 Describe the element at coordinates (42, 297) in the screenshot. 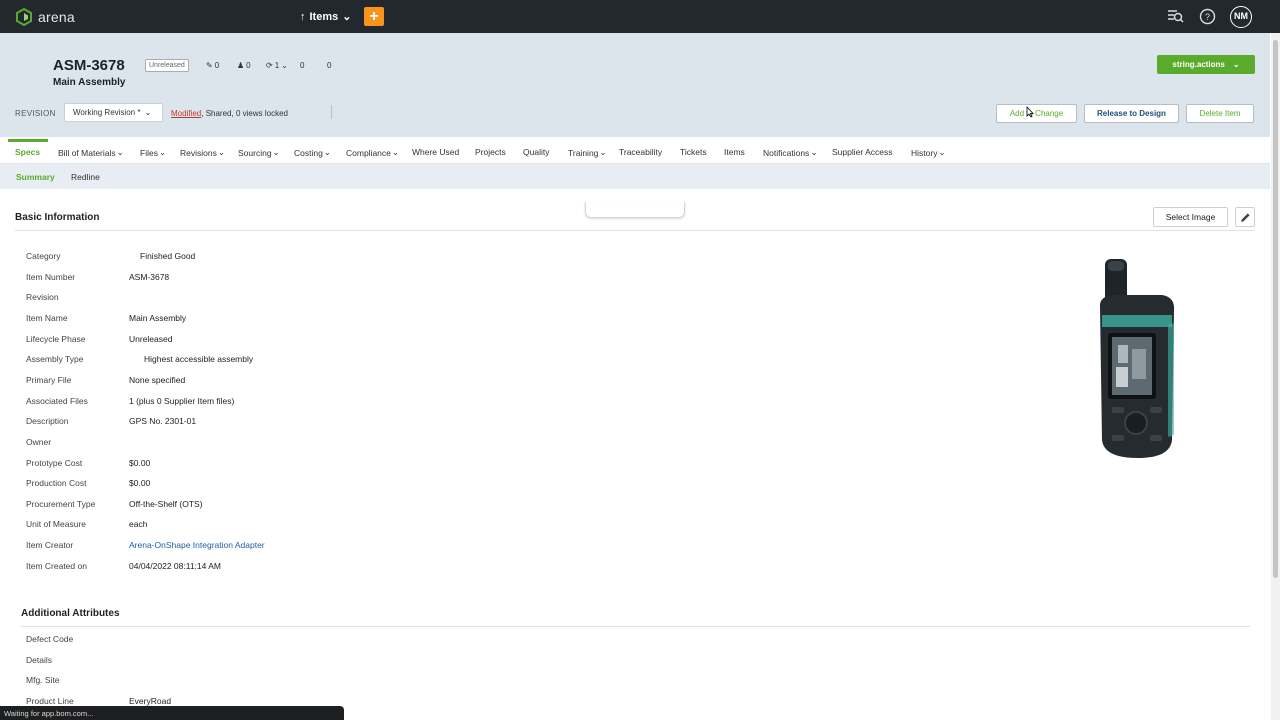

I see `field-label: Revision` at that location.